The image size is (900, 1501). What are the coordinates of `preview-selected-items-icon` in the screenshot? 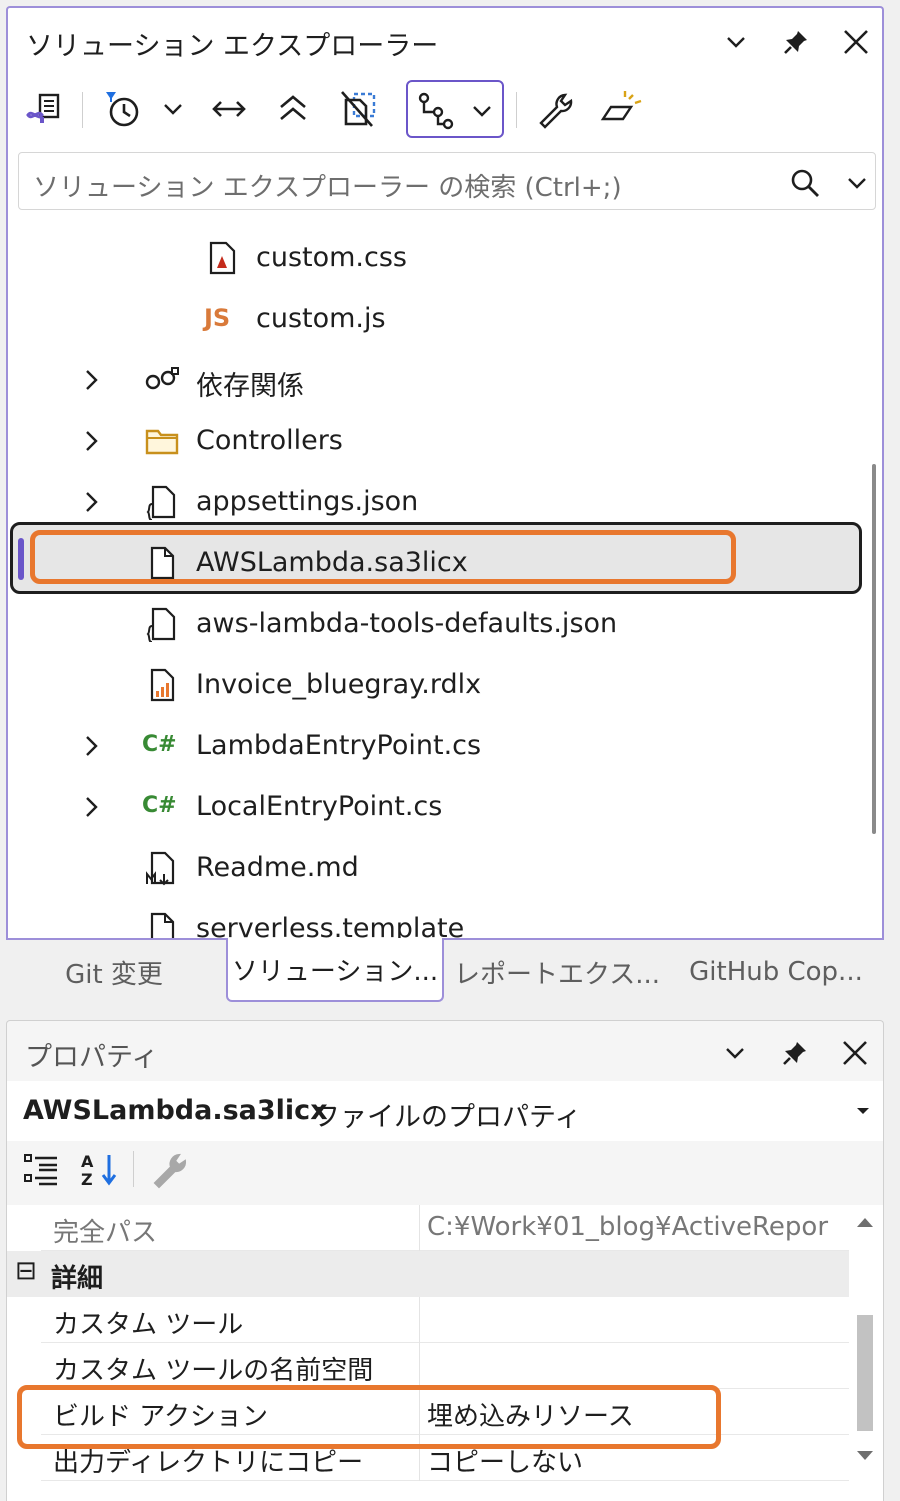 It's located at (621, 109).